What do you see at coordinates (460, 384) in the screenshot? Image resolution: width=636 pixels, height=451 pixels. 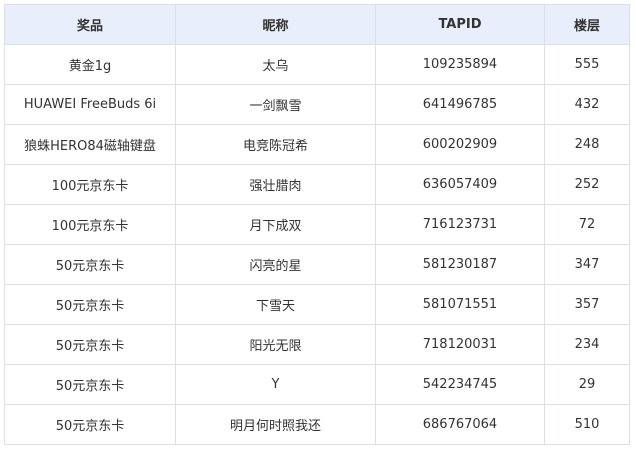 I see `cell-tapid: 542234745` at bounding box center [460, 384].